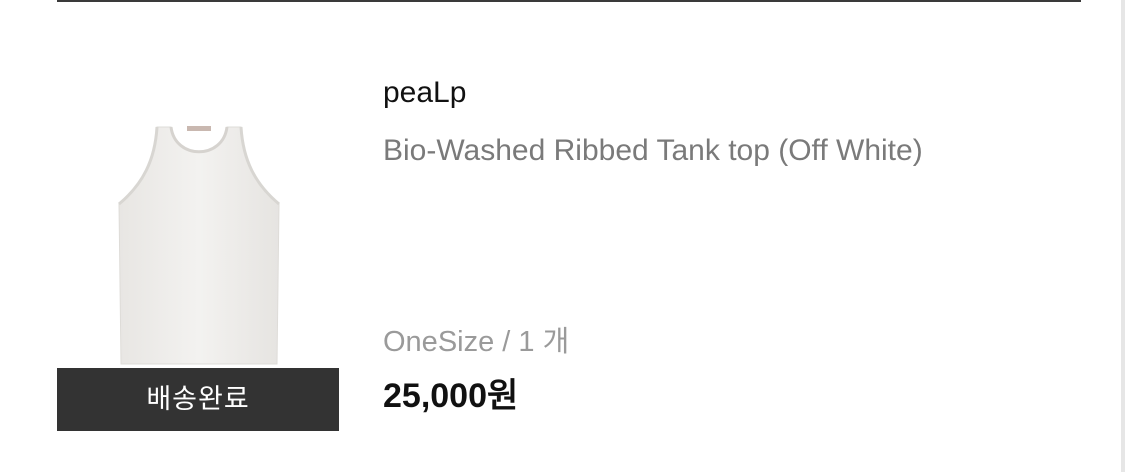 Image resolution: width=1125 pixels, height=472 pixels. I want to click on product-option: OneSize / 1 개, so click(476, 342).